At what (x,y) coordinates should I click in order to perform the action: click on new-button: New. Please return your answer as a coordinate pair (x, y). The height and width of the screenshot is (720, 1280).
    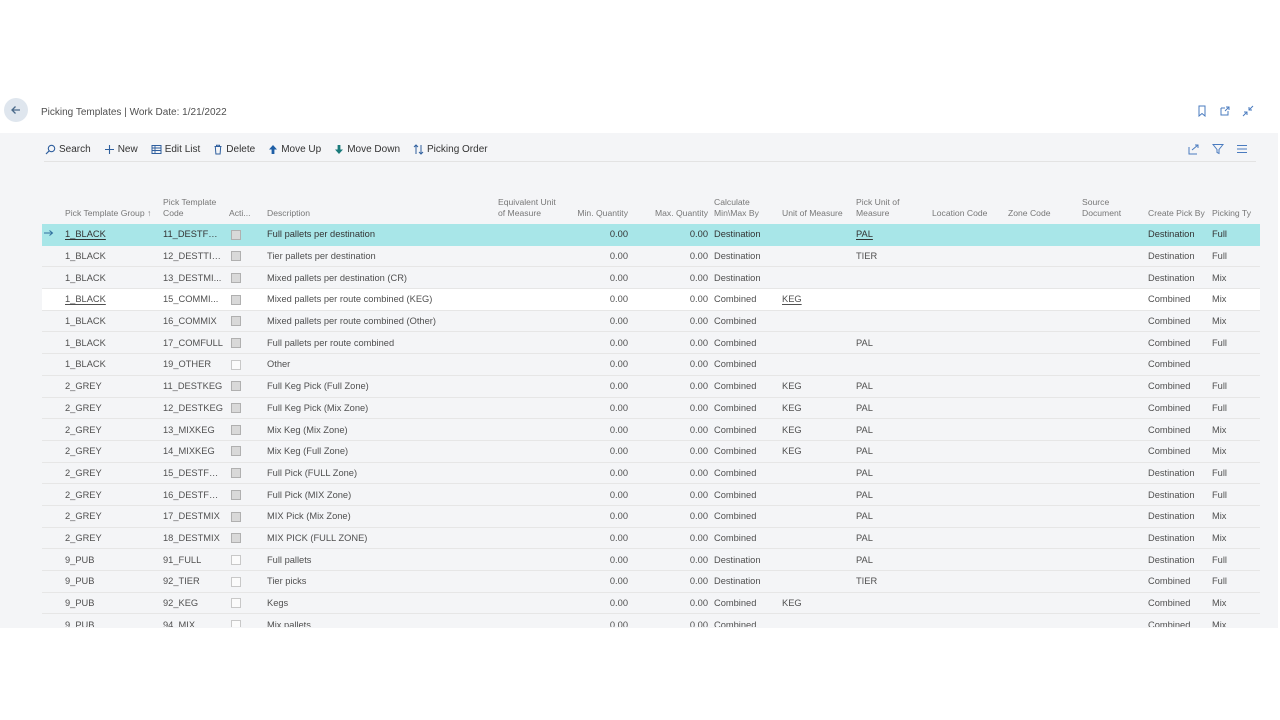
    Looking at the image, I should click on (121, 149).